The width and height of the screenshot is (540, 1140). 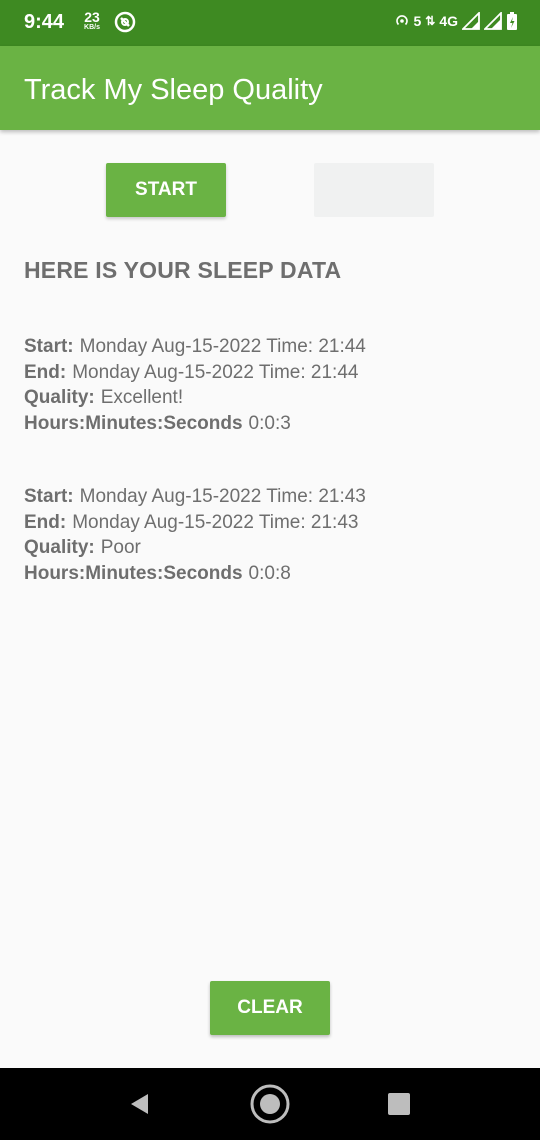 I want to click on app-bar: Track My Sleep Quality, so click(x=270, y=88).